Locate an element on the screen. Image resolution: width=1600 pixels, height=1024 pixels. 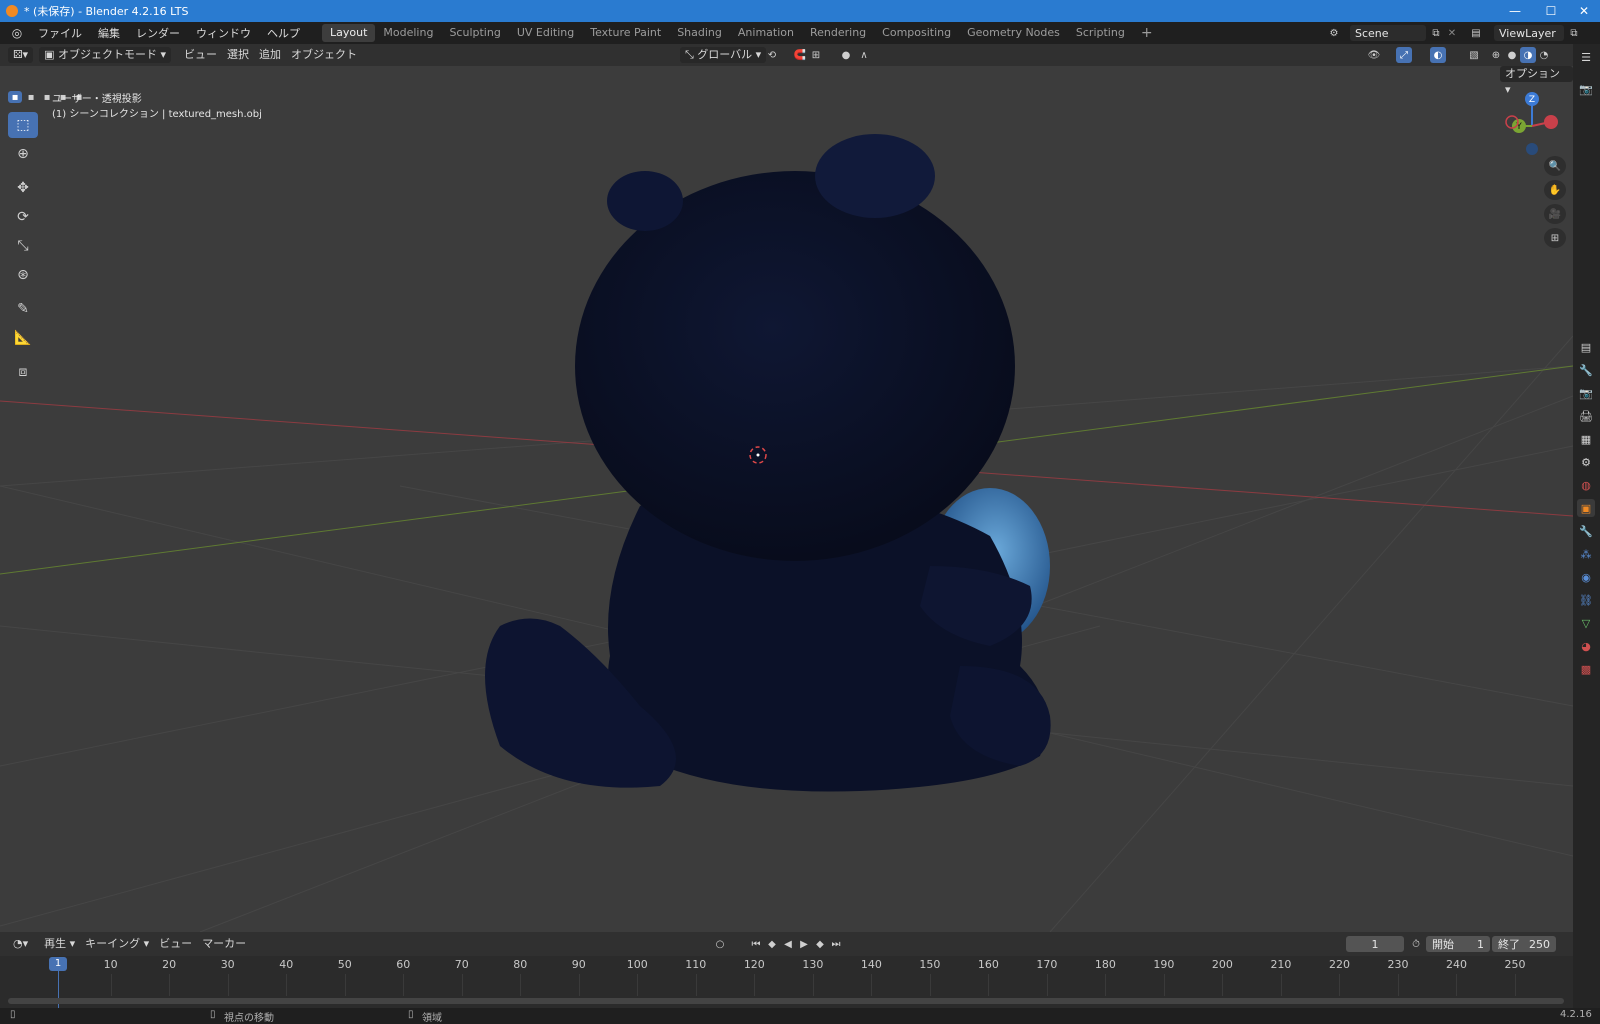
tab-animation: Animation is located at coordinates (766, 33).